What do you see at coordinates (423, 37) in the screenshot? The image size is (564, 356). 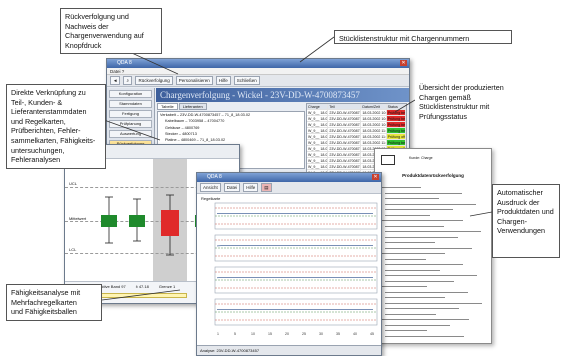 I see `callout-bom-structure: Stücklistenstruktur mit Chargennummern` at bounding box center [423, 37].